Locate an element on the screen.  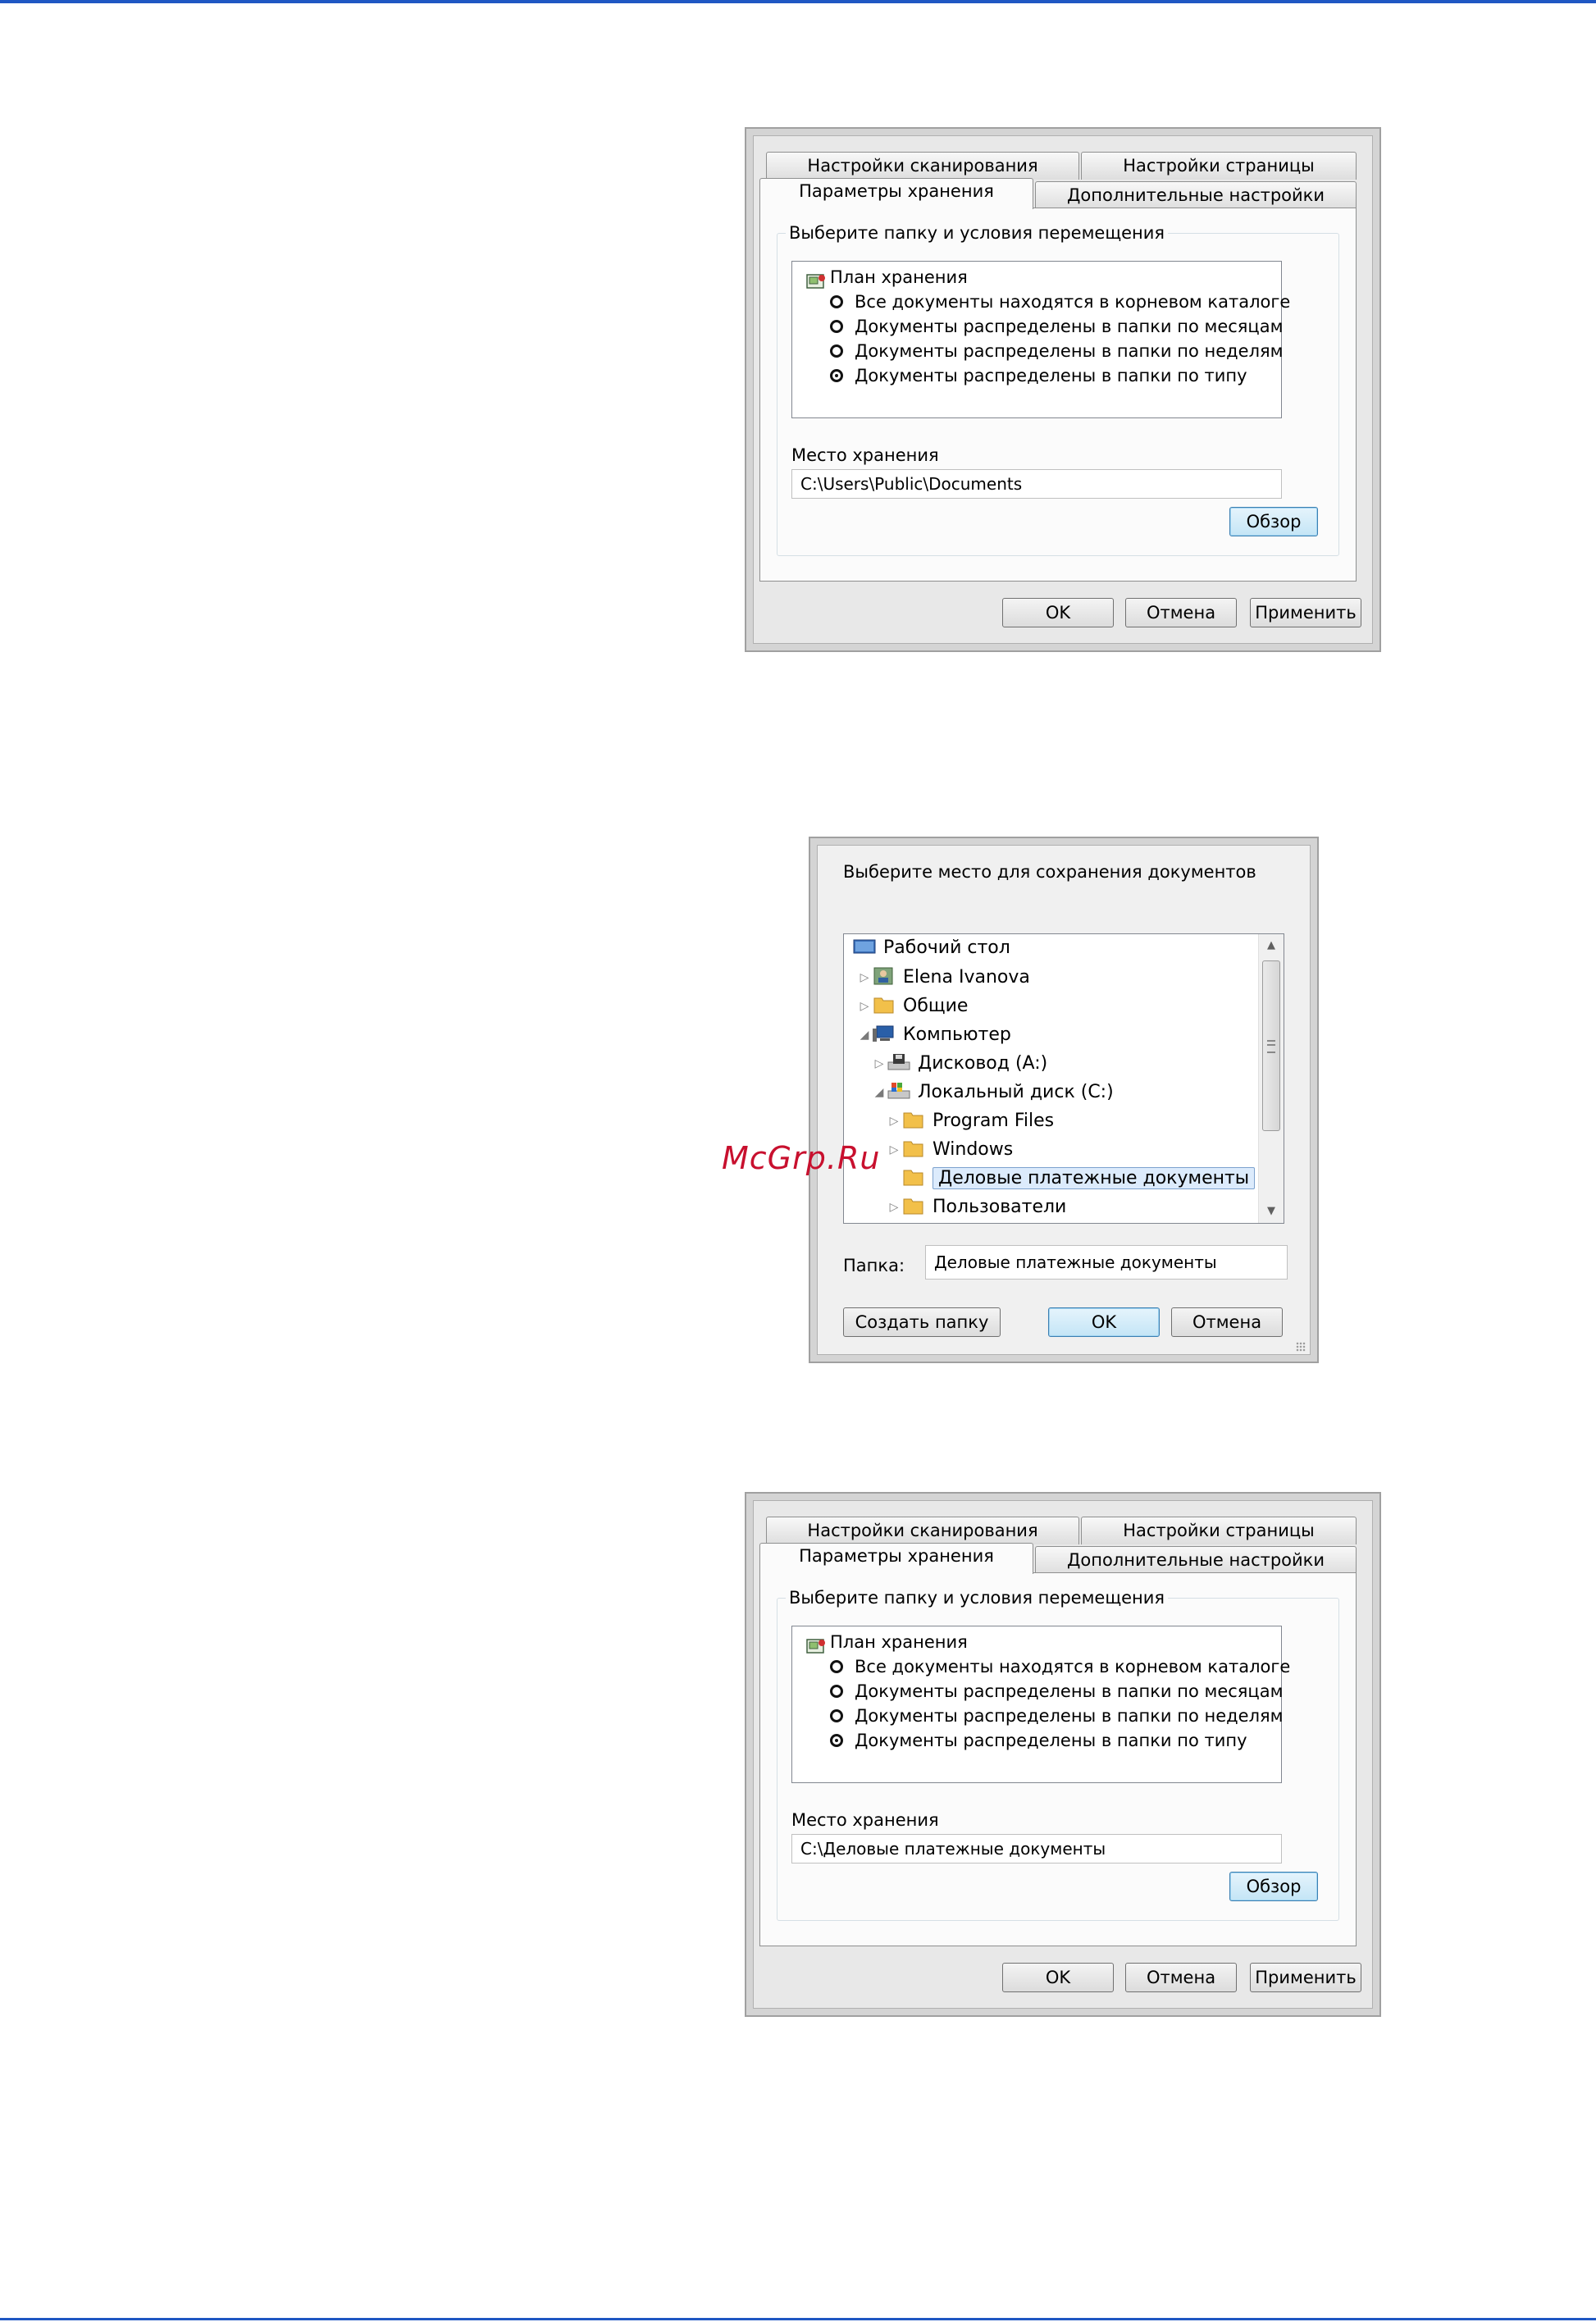
location-label: Место хранения is located at coordinates (865, 455).